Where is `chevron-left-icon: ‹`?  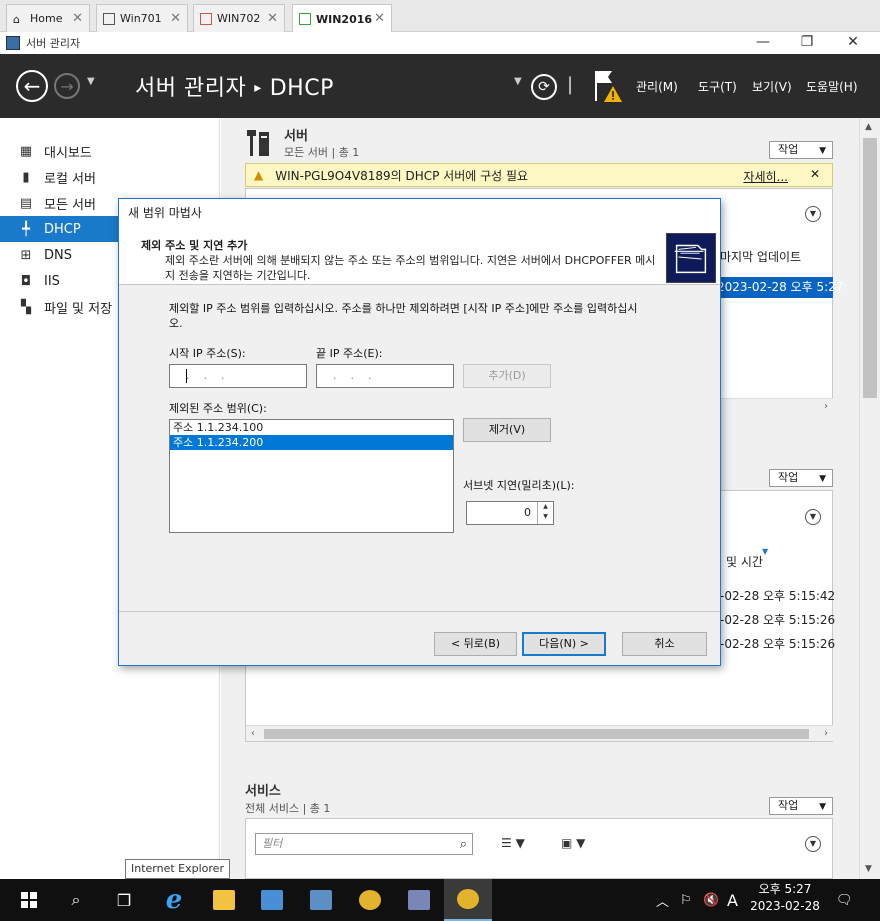
chevron-left-icon: ‹ is located at coordinates (253, 734).